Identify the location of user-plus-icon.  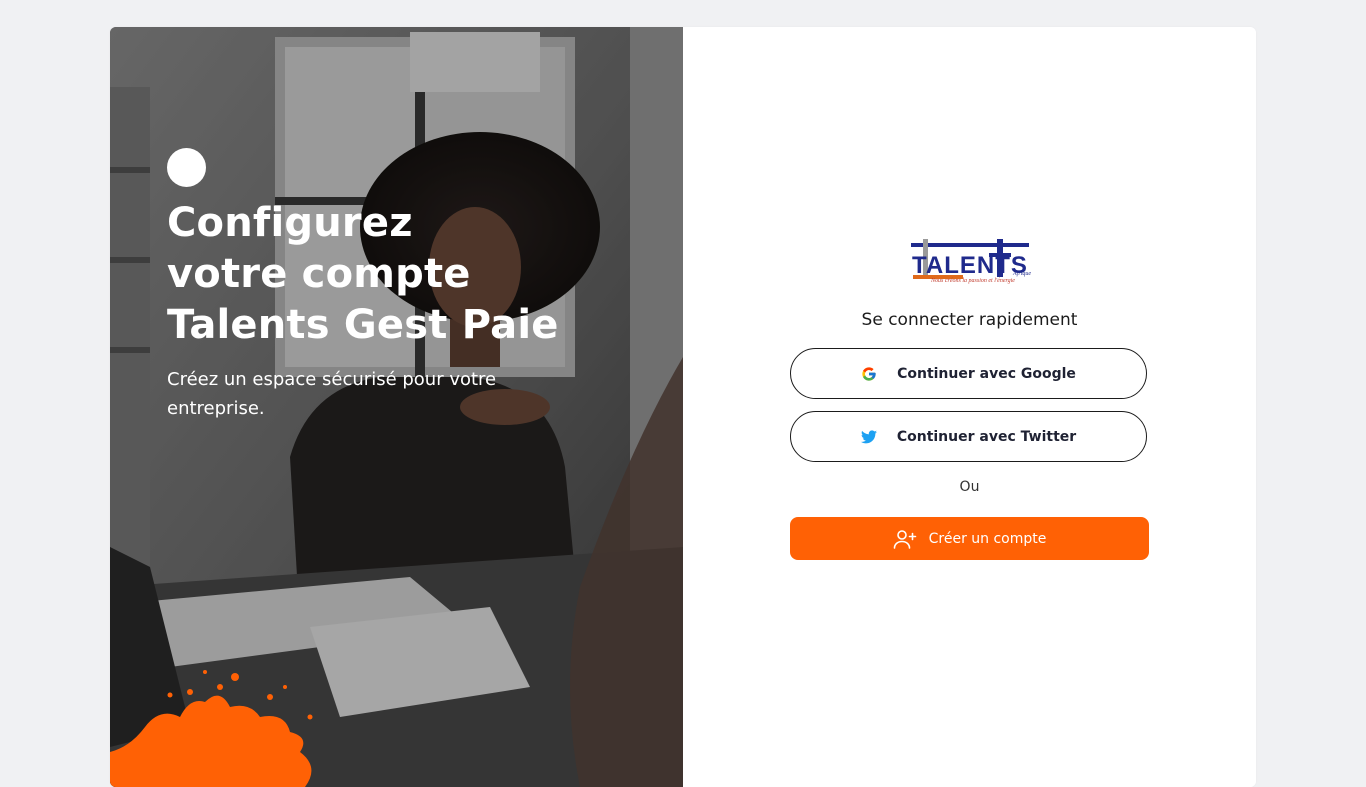
(905, 539).